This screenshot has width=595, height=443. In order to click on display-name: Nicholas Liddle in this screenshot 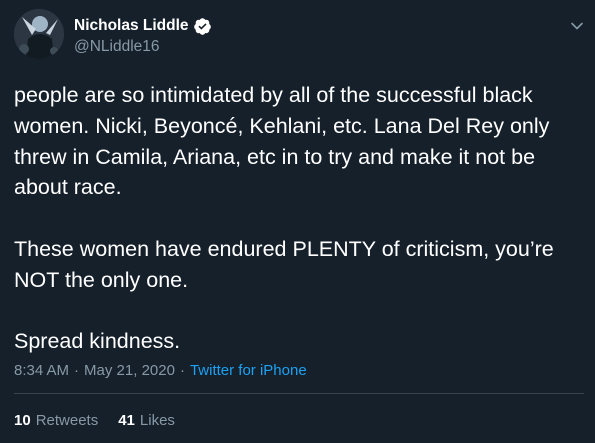, I will do `click(131, 26)`.